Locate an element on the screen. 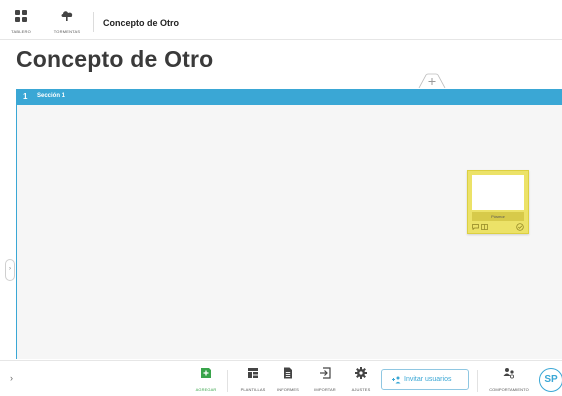 This screenshot has width=562, height=396. note-label: Pósmor is located at coordinates (498, 216).